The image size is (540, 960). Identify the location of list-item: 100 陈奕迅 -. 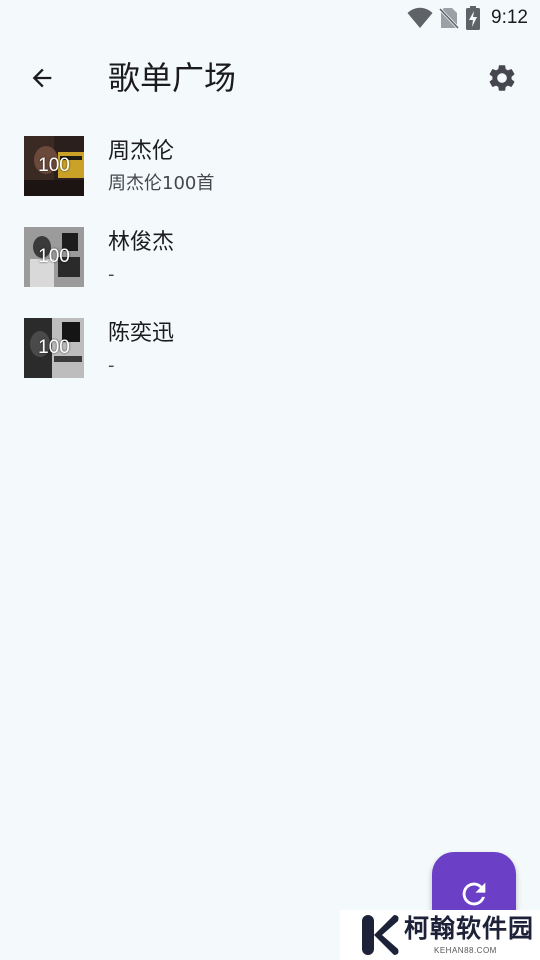
(270, 351).